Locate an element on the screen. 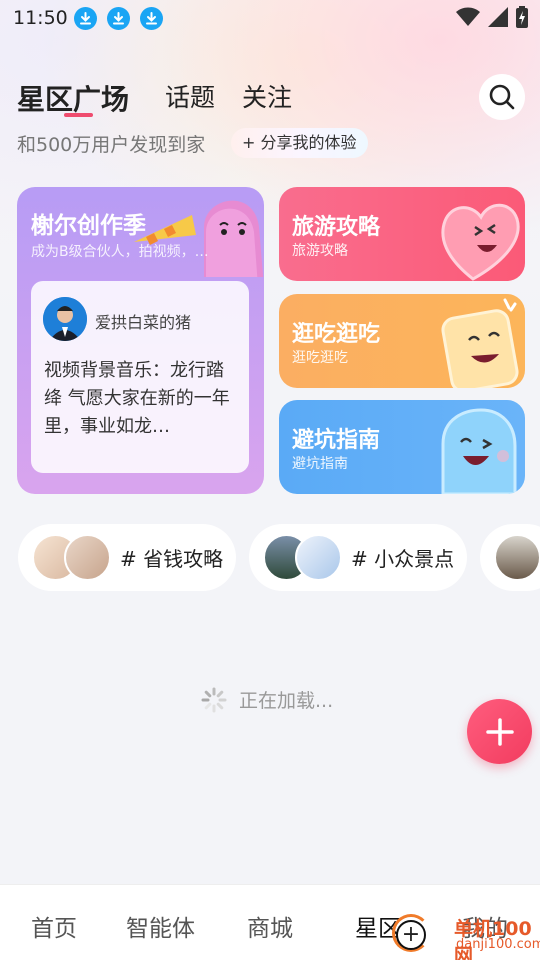 Image resolution: width=540 pixels, height=960 pixels. active-tab-indicator is located at coordinates (78, 115).